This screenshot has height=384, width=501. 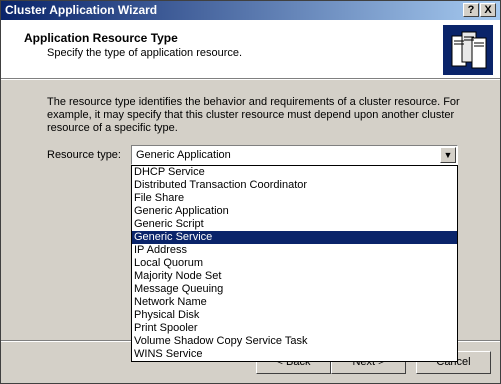 What do you see at coordinates (448, 155) in the screenshot?
I see `dropdown-arrow-icon: ▼` at bounding box center [448, 155].